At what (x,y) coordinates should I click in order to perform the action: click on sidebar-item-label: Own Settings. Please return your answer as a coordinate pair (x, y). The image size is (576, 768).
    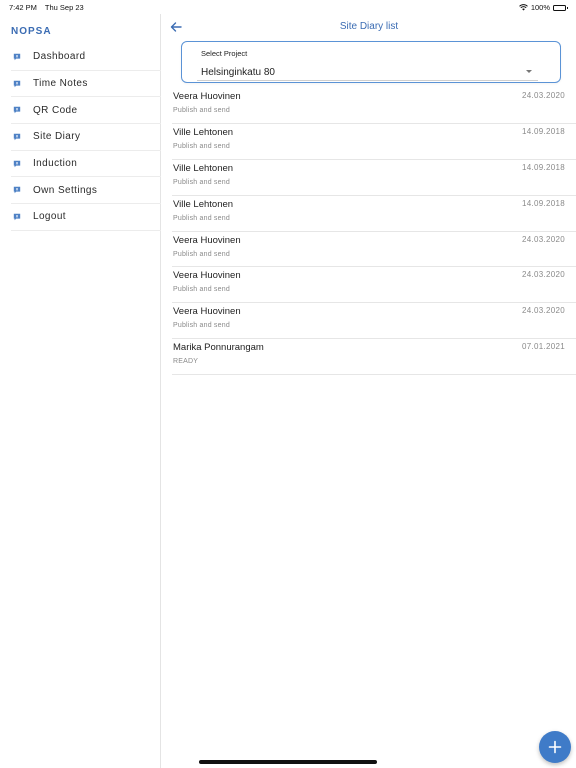
    Looking at the image, I should click on (65, 190).